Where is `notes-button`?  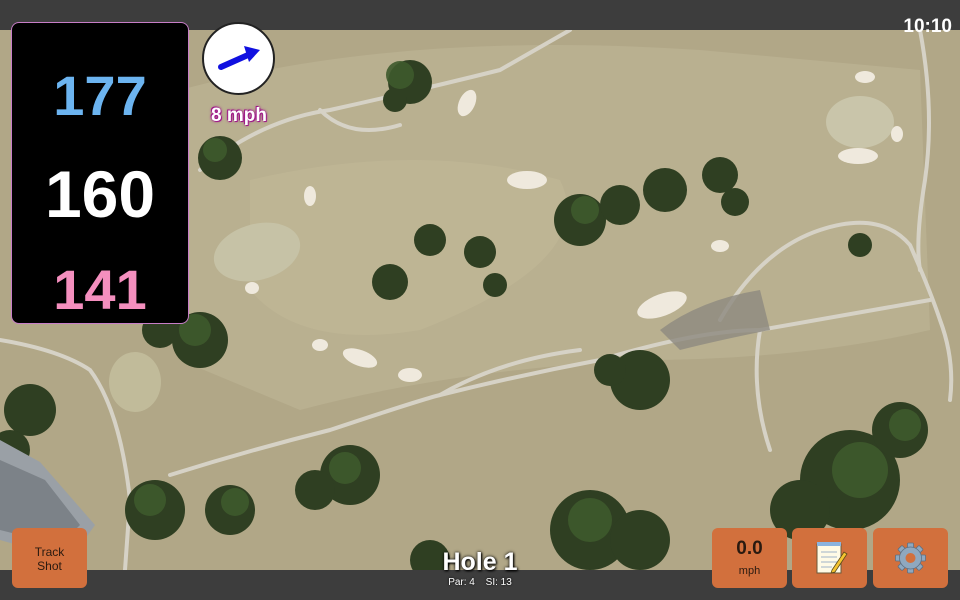 notes-button is located at coordinates (829, 558).